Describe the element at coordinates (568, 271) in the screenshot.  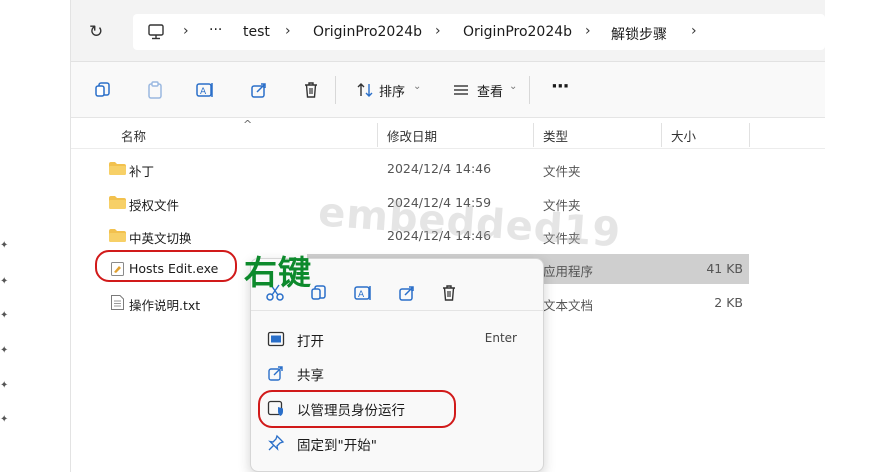
I see `file-type: 应用程序` at that location.